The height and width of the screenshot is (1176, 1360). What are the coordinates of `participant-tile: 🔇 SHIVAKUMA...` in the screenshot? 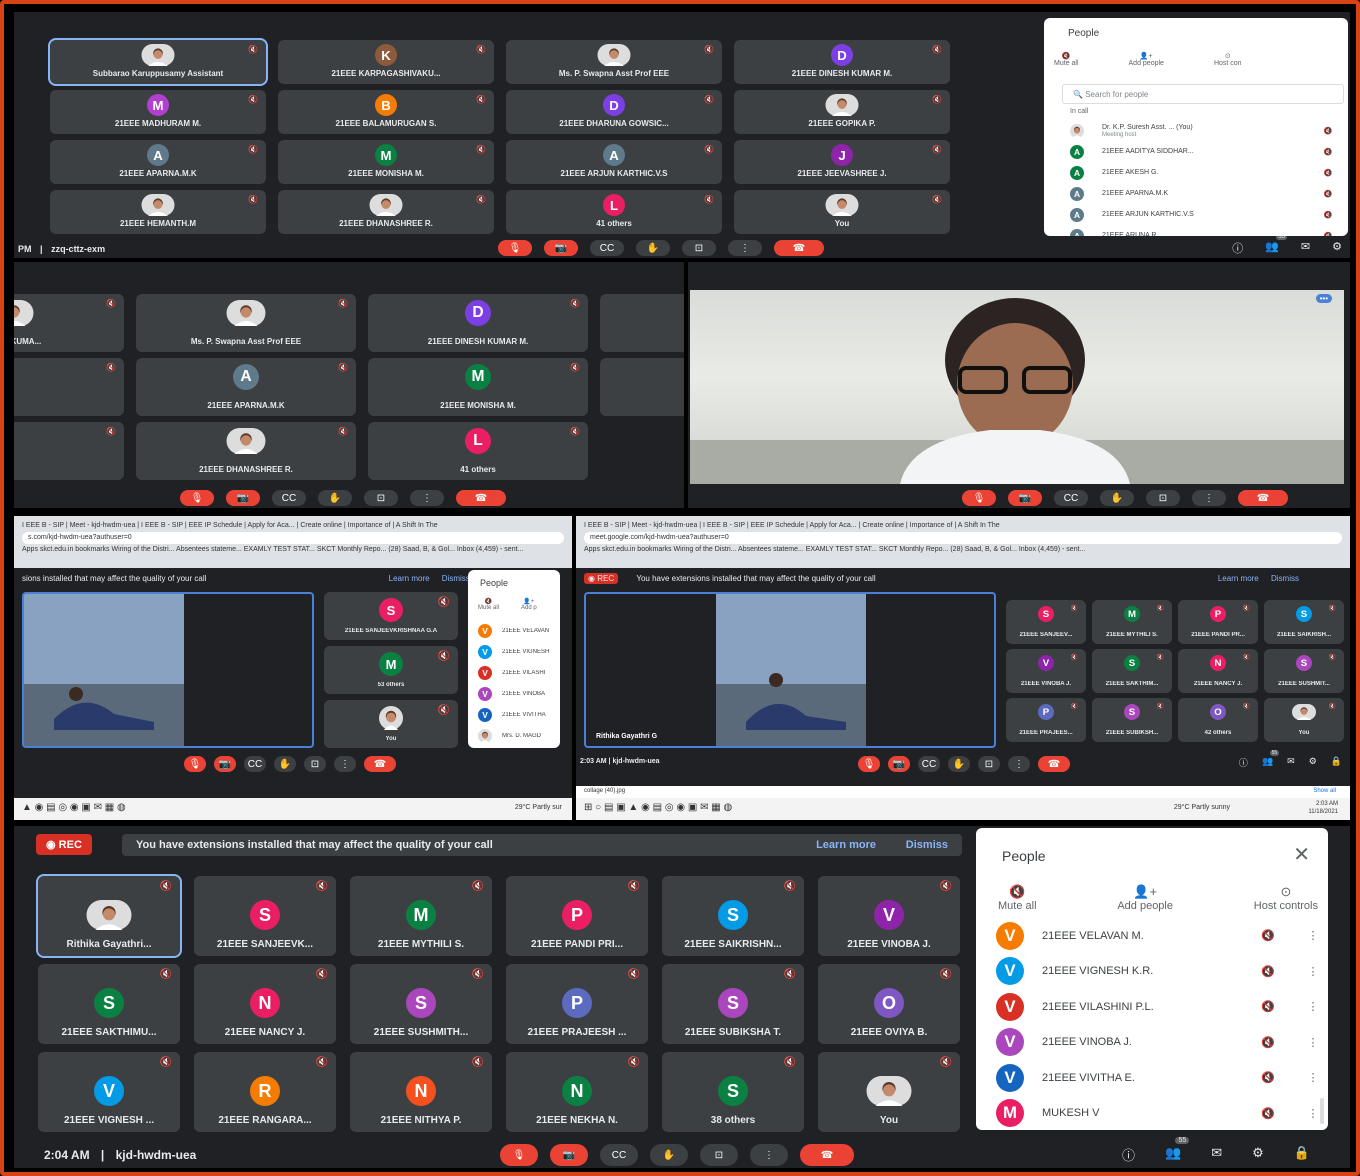 It's located at (69, 323).